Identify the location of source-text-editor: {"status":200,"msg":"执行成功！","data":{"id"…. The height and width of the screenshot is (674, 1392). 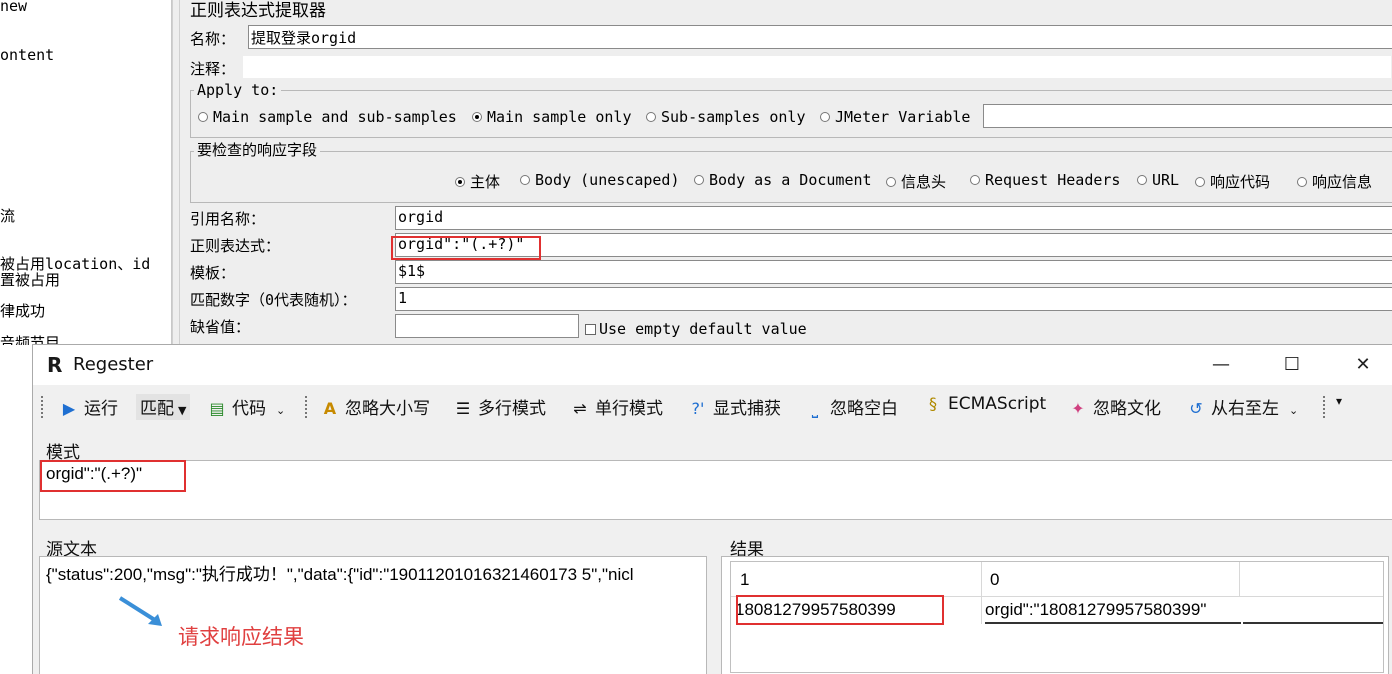
(373, 615).